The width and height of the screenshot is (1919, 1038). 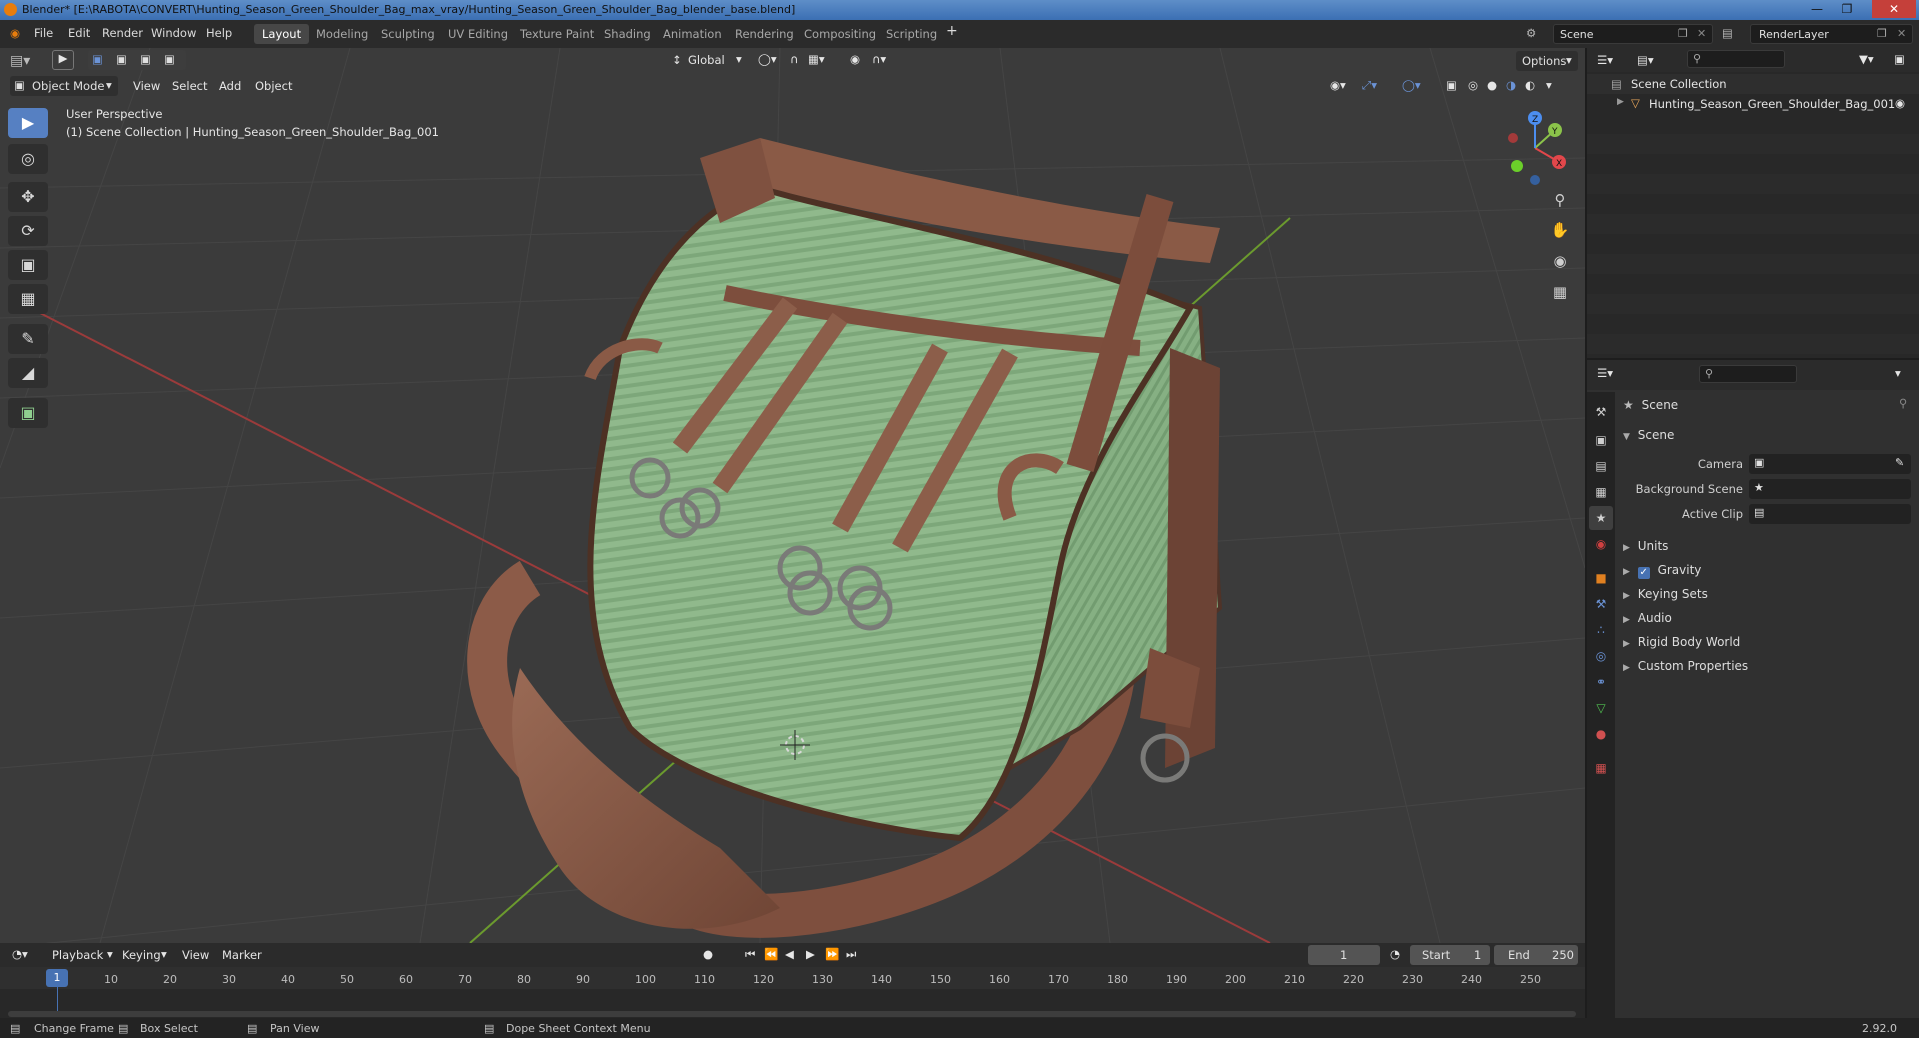 I want to click on filter-icon: ▼▾, so click(x=1866, y=59).